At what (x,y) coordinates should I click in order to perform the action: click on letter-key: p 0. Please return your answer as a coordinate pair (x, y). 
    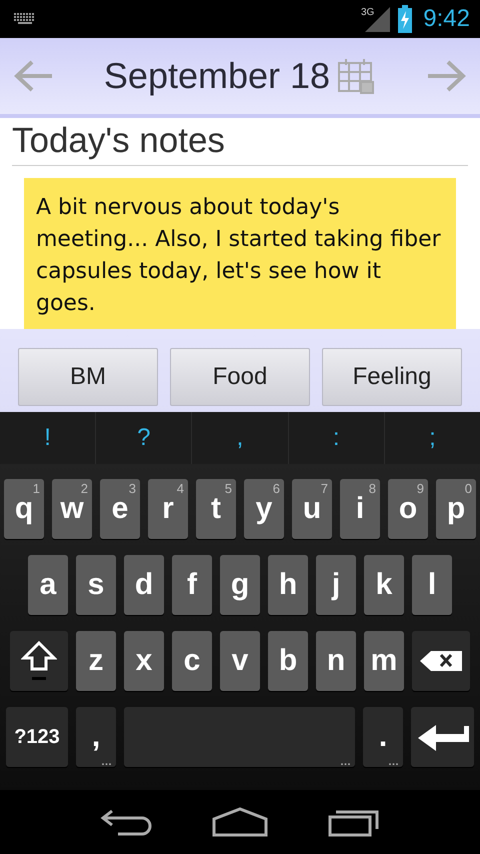
    Looking at the image, I should click on (456, 509).